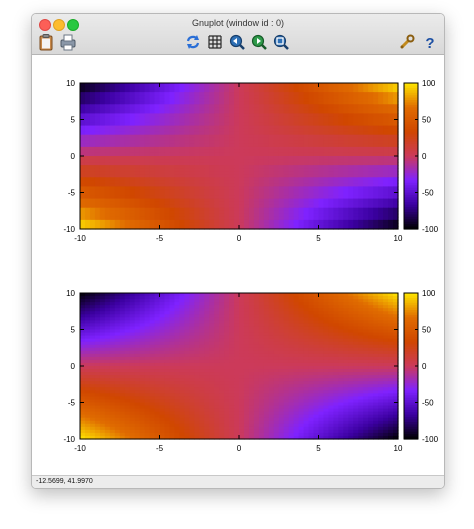 The image size is (474, 529). I want to click on window-title: Gnuplot (window id : 0), so click(238, 23).